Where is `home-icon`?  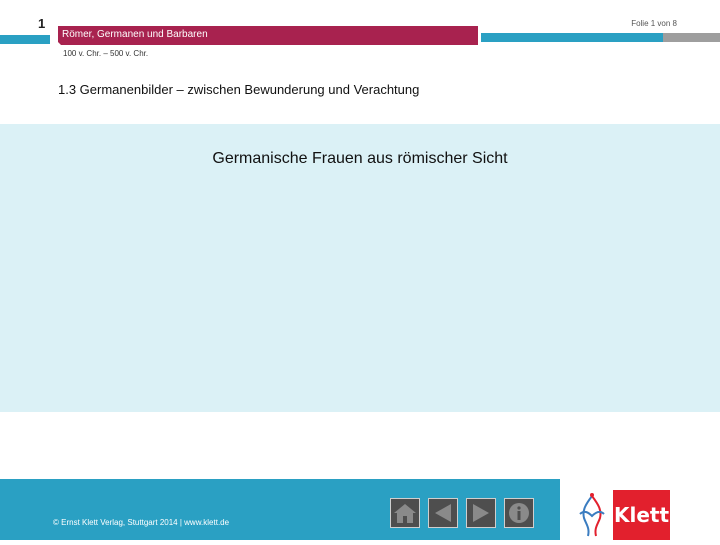
home-icon is located at coordinates (405, 513).